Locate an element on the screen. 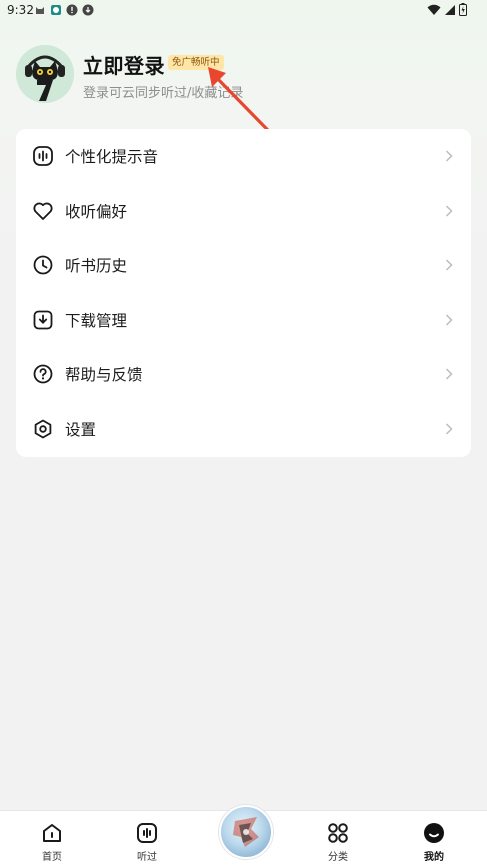 Image resolution: width=487 pixels, height=867 pixels. wifi-icon is located at coordinates (434, 9).